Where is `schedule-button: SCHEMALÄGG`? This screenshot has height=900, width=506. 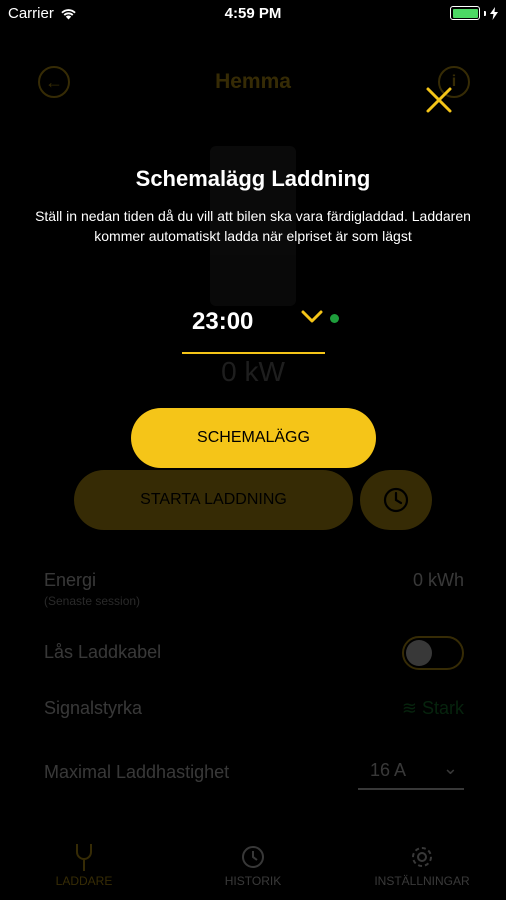 schedule-button: SCHEMALÄGG is located at coordinates (253, 438).